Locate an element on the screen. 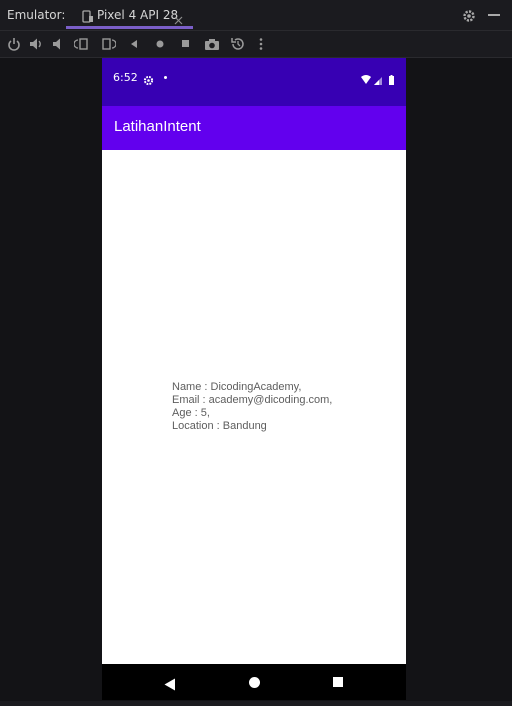 The width and height of the screenshot is (512, 706). notification-dot-icon is located at coordinates (165, 77).